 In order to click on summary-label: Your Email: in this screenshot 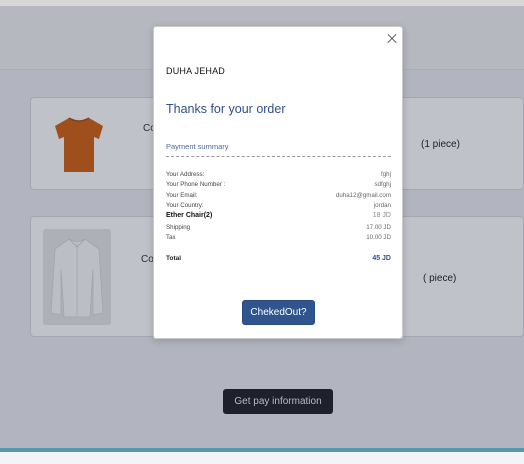, I will do `click(182, 195)`.